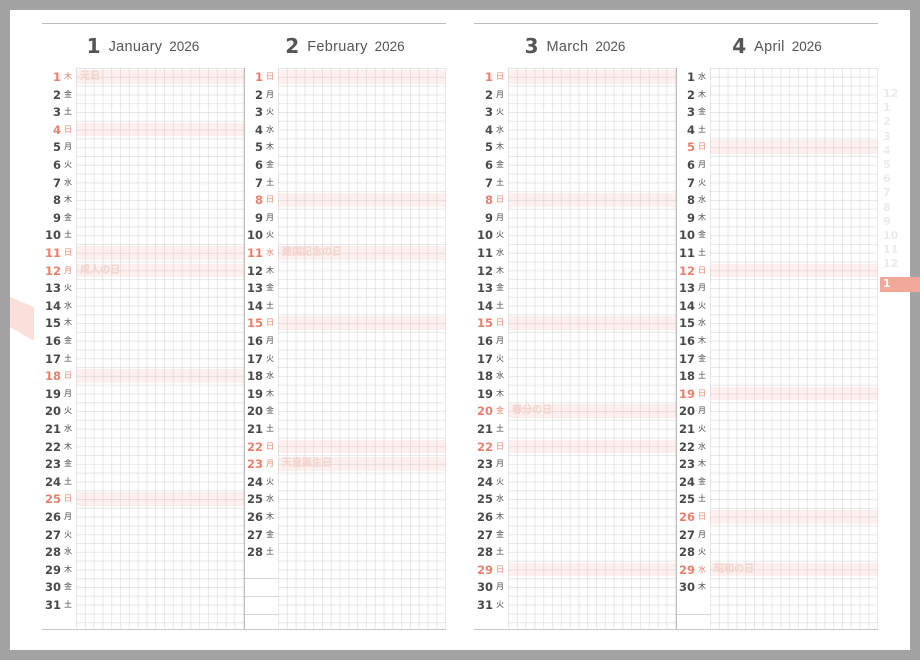 The width and height of the screenshot is (920, 660). What do you see at coordinates (575, 147) in the screenshot?
I see `day-row: 5木` at bounding box center [575, 147].